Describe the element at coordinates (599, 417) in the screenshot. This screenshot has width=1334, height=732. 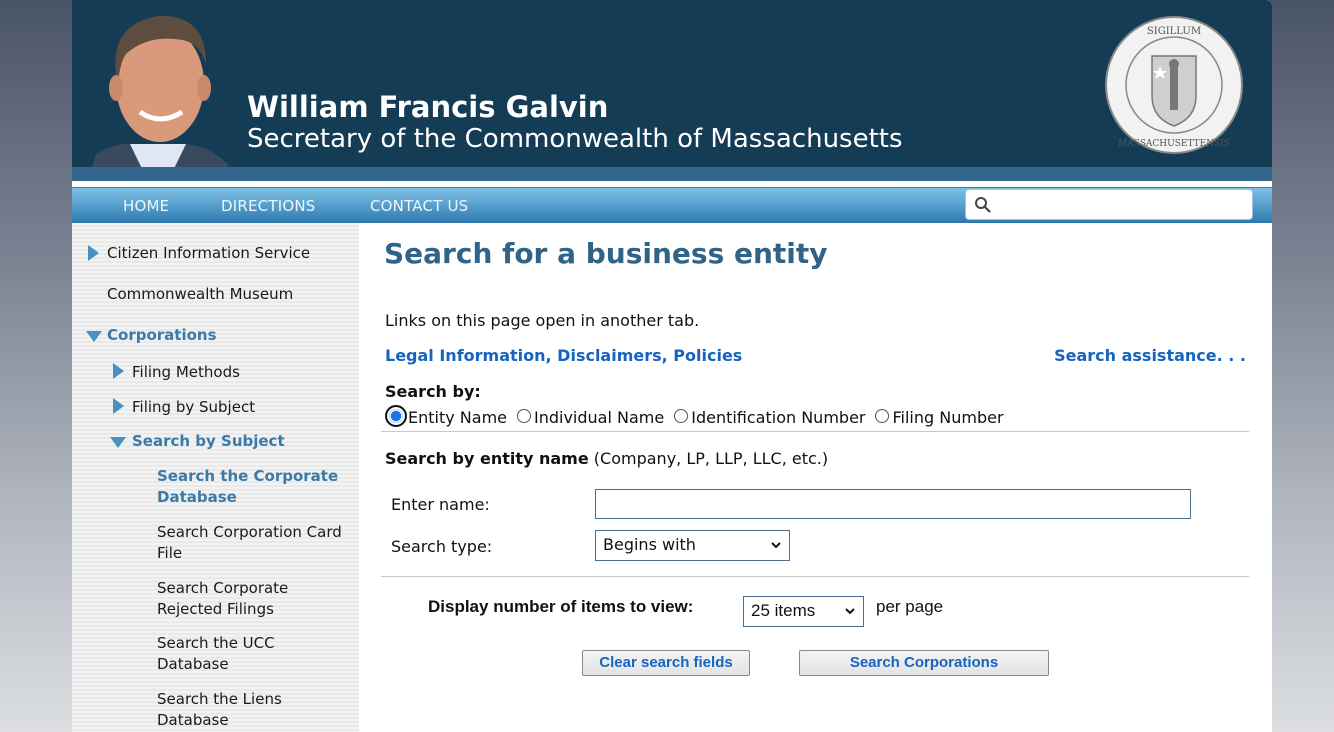
I see `radio-label-individual-name: Individual Name` at that location.